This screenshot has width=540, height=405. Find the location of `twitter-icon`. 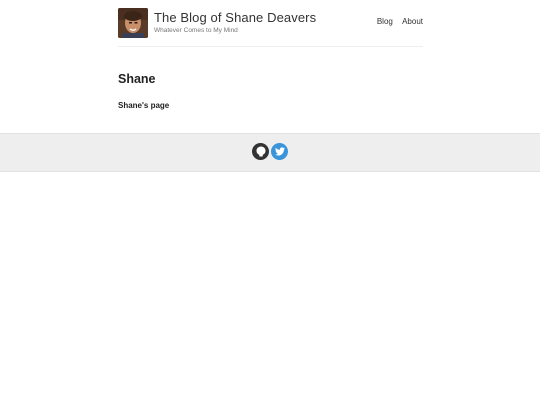

twitter-icon is located at coordinates (279, 151).